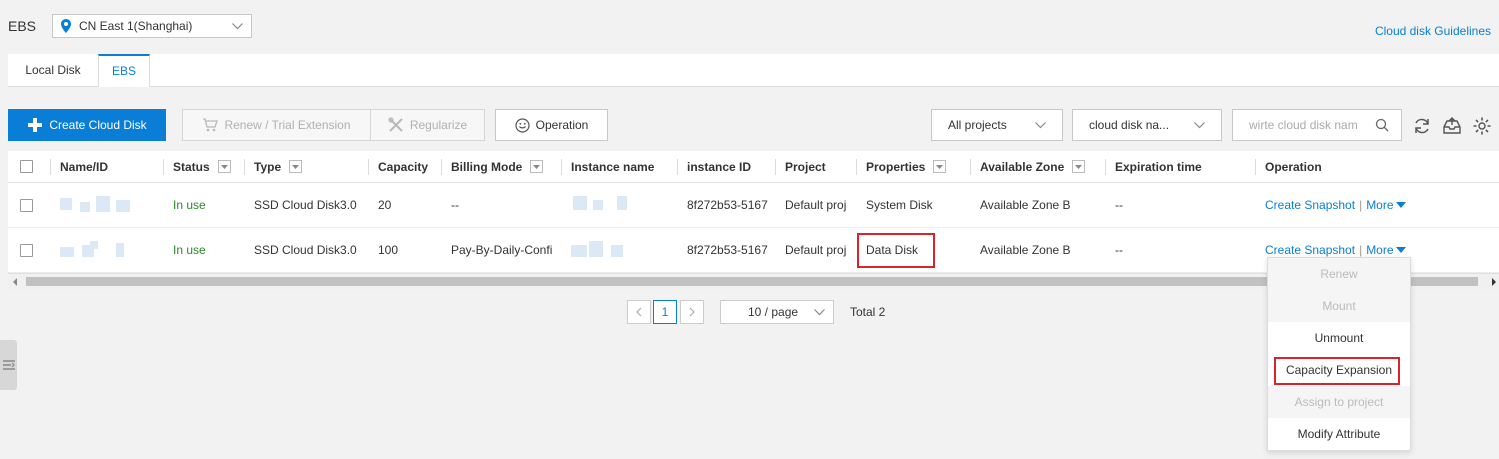 Image resolution: width=1499 pixels, height=459 pixels. Describe the element at coordinates (896, 166) in the screenshot. I see `col-properties-label: Properties` at that location.